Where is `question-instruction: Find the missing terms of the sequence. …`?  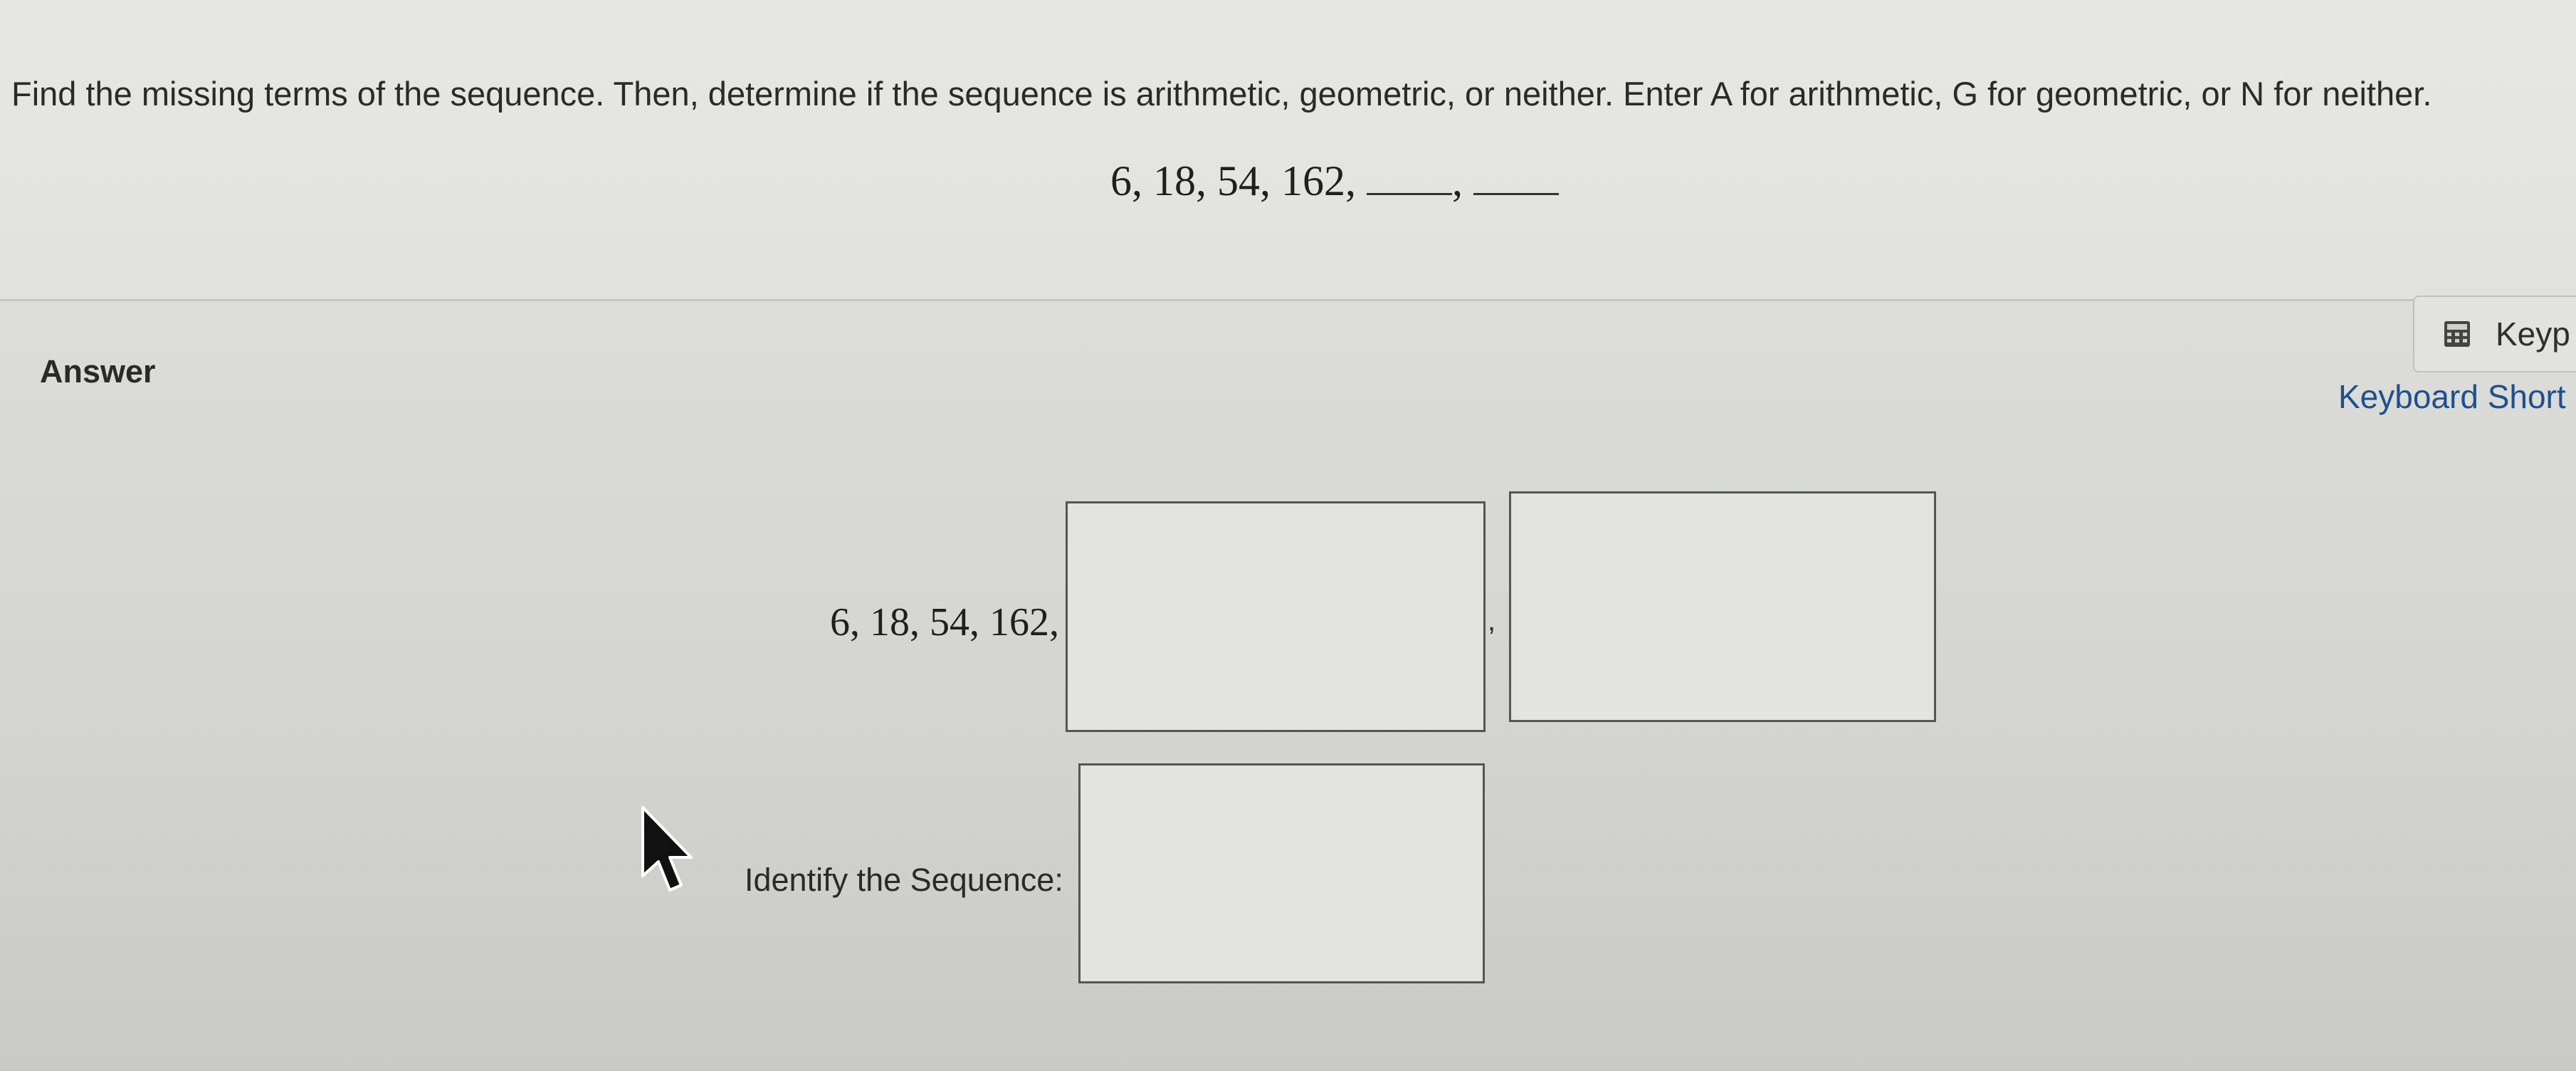 question-instruction: Find the missing terms of the sequence. … is located at coordinates (1222, 94).